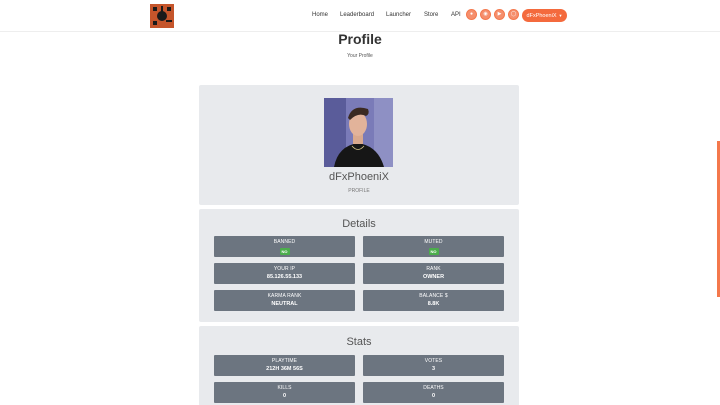 The image size is (720, 405). I want to click on stat-rank: RANK OWNER, so click(433, 273).